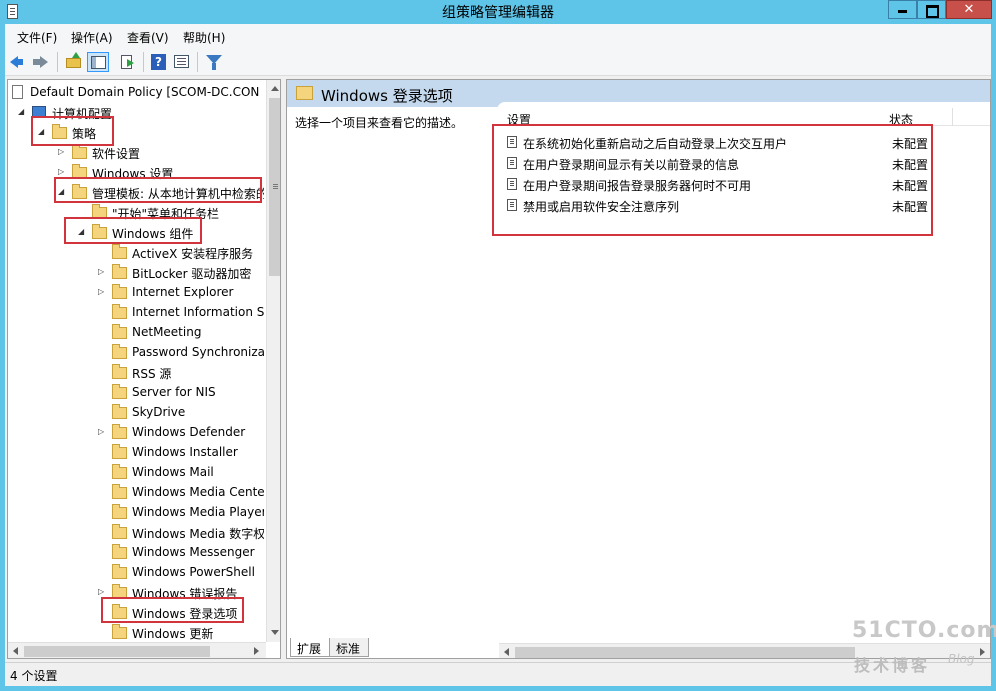 The width and height of the screenshot is (996, 691). What do you see at coordinates (141, 113) in the screenshot?
I see `tree-item-computer-config: ◢ 计算机配置` at bounding box center [141, 113].